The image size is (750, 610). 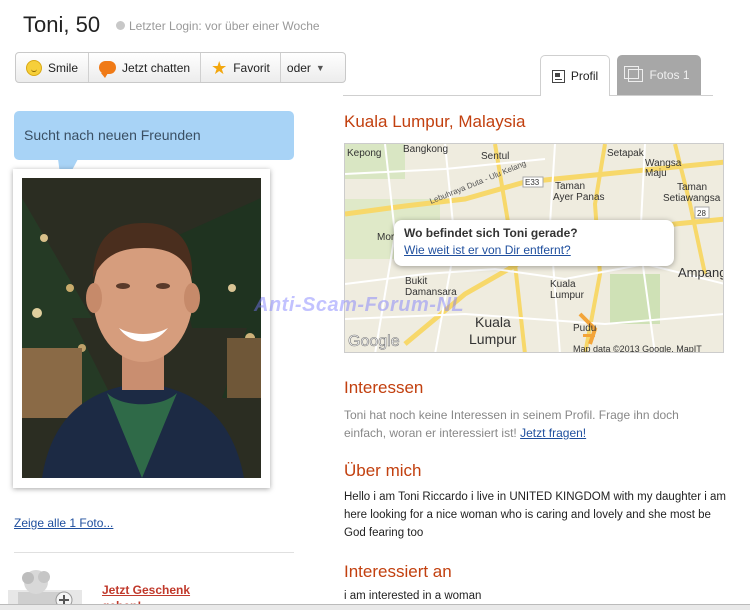 I want to click on status-text: Sucht nach neuen Freunden, so click(x=112, y=135).